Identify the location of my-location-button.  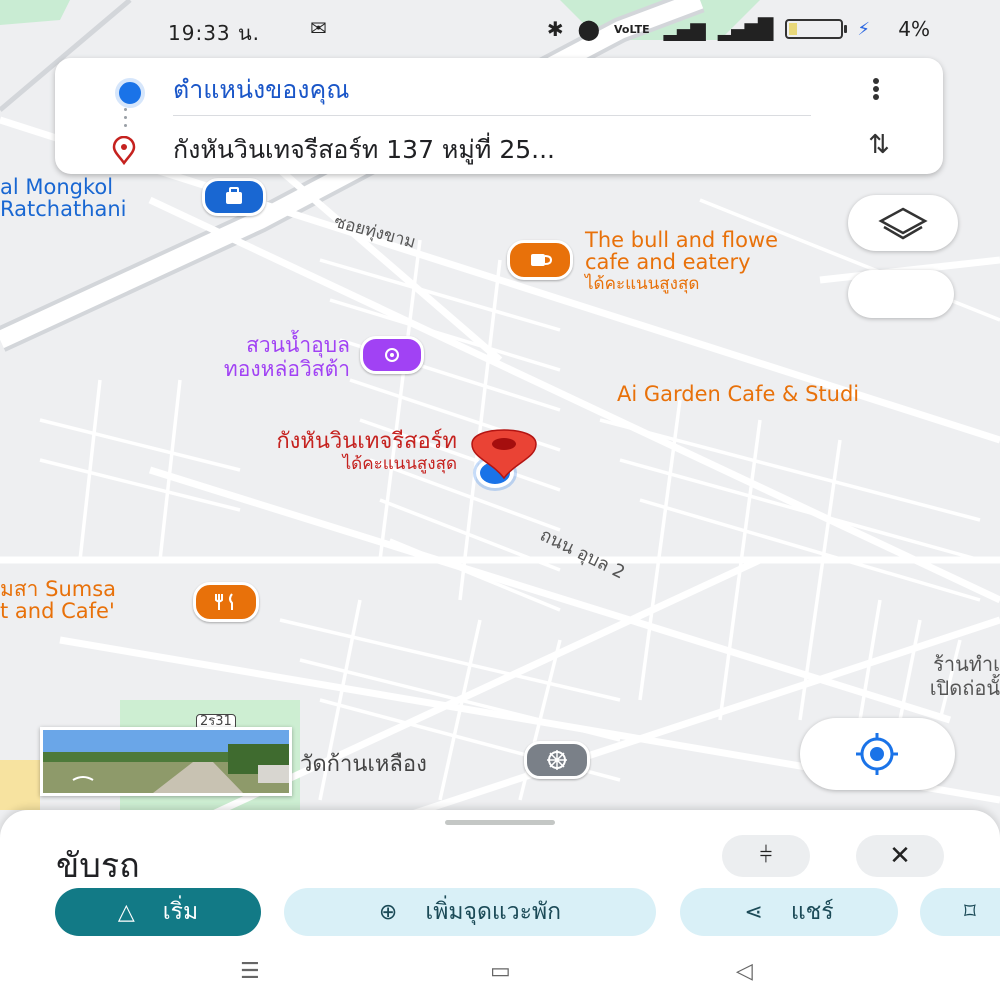
(877, 754).